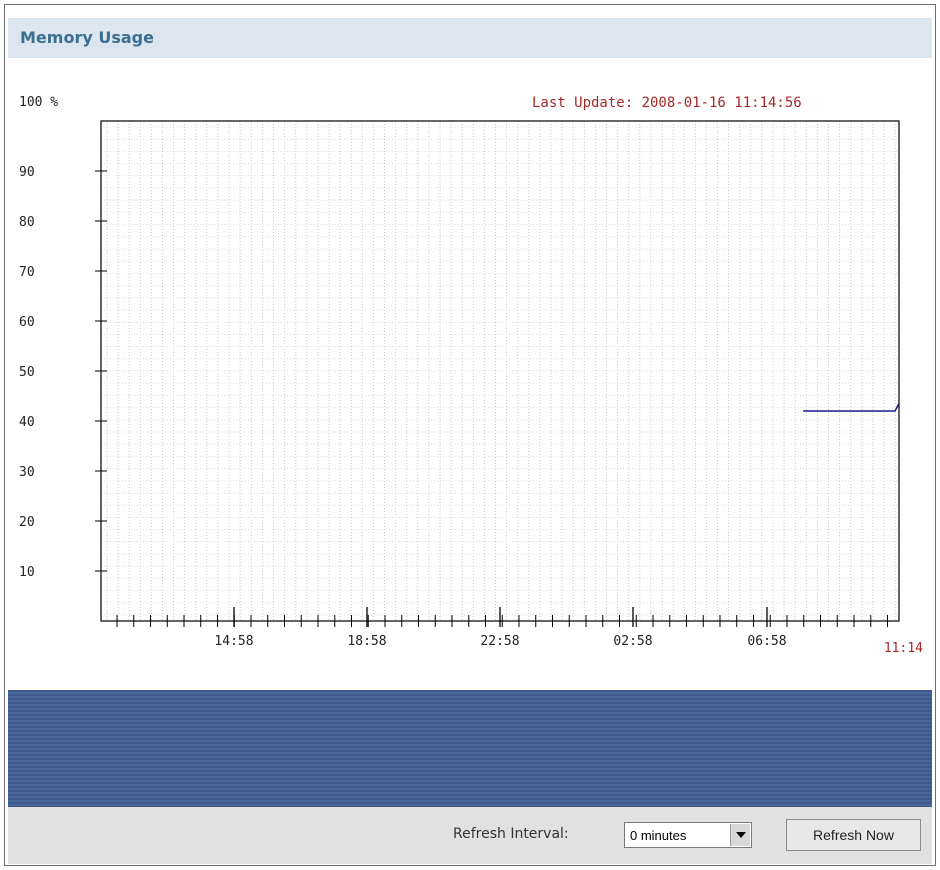 The height and width of the screenshot is (870, 940). Describe the element at coordinates (740, 835) in the screenshot. I see `chevron-down-icon` at that location.